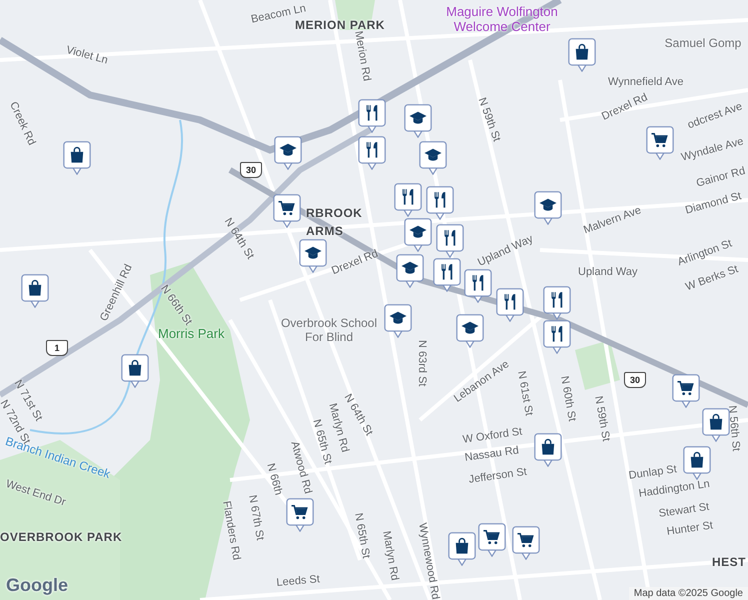 The height and width of the screenshot is (600, 748). Describe the element at coordinates (492, 436) in the screenshot. I see `street-label: W Oxford St` at that location.